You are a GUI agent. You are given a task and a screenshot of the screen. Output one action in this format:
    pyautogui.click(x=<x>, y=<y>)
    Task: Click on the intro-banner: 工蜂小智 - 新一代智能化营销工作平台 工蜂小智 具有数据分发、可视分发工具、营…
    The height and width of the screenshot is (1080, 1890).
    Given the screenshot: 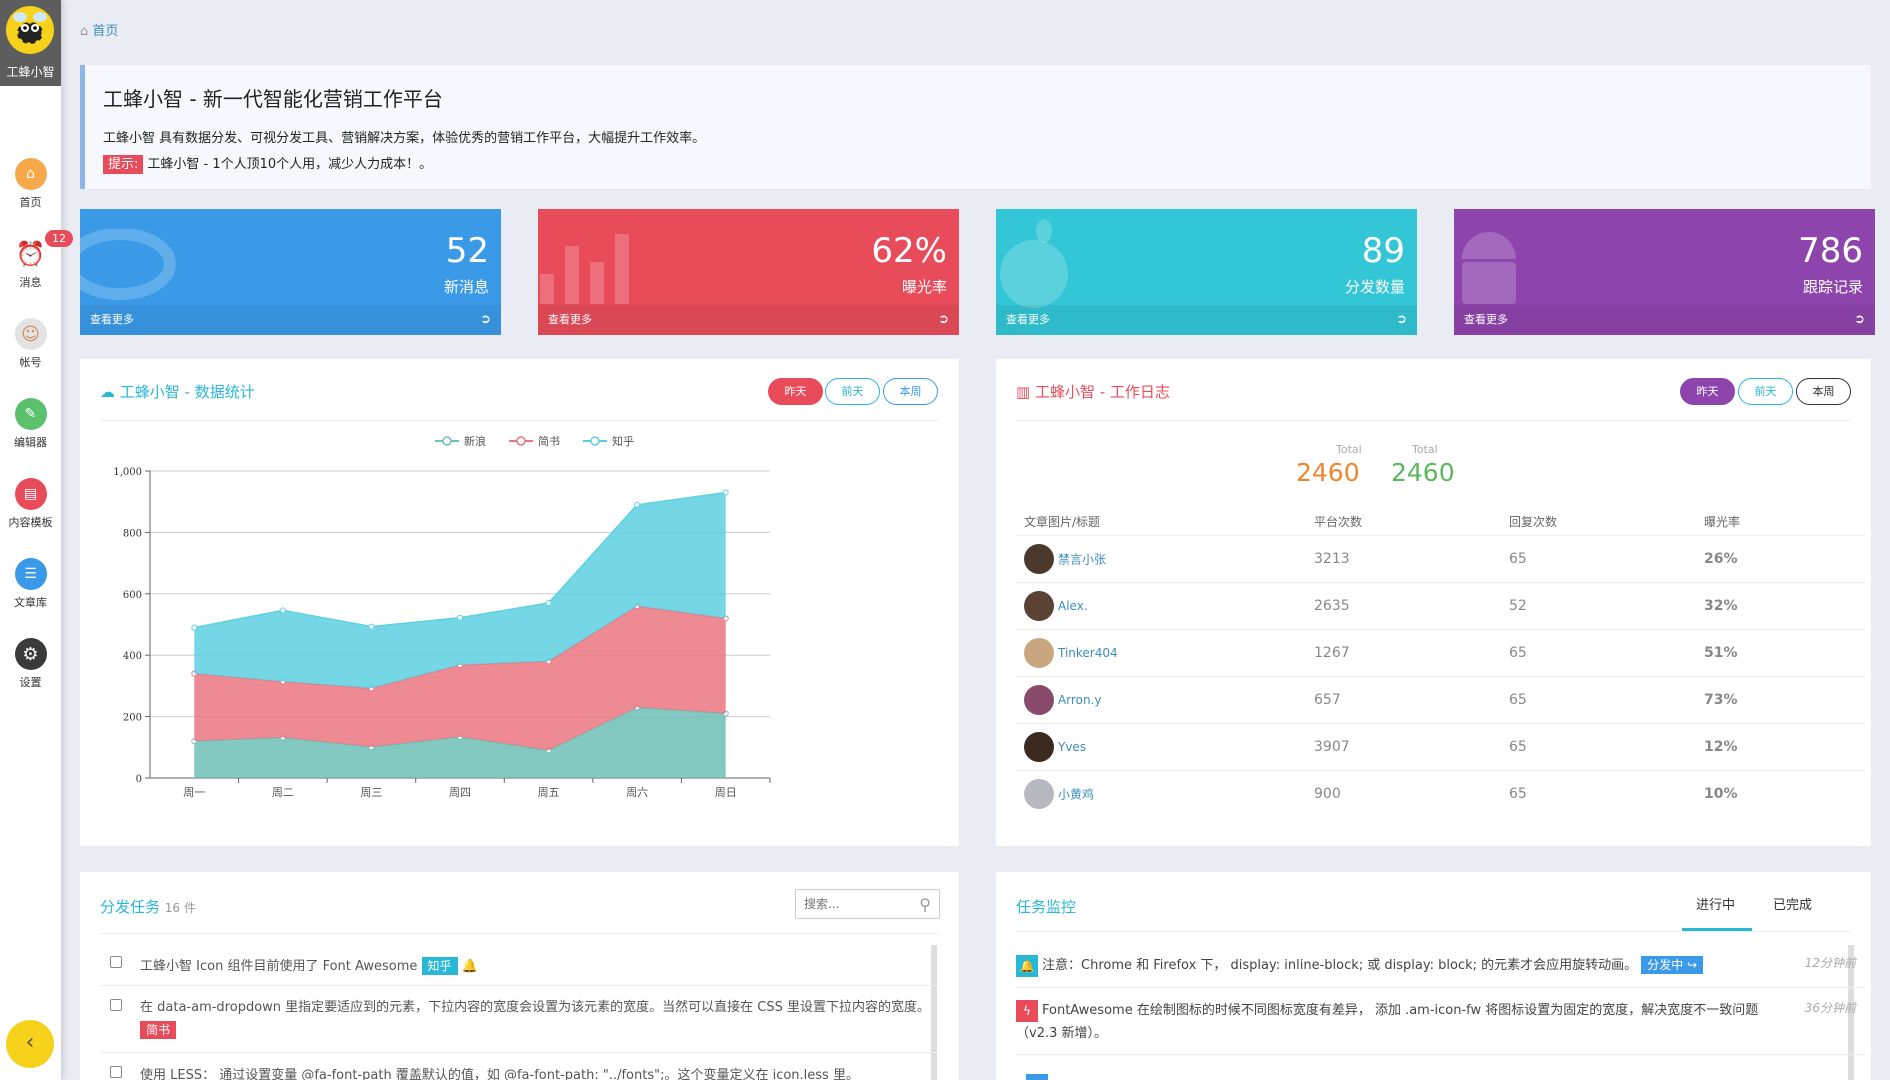 What is the action you would take?
    pyautogui.click(x=975, y=127)
    